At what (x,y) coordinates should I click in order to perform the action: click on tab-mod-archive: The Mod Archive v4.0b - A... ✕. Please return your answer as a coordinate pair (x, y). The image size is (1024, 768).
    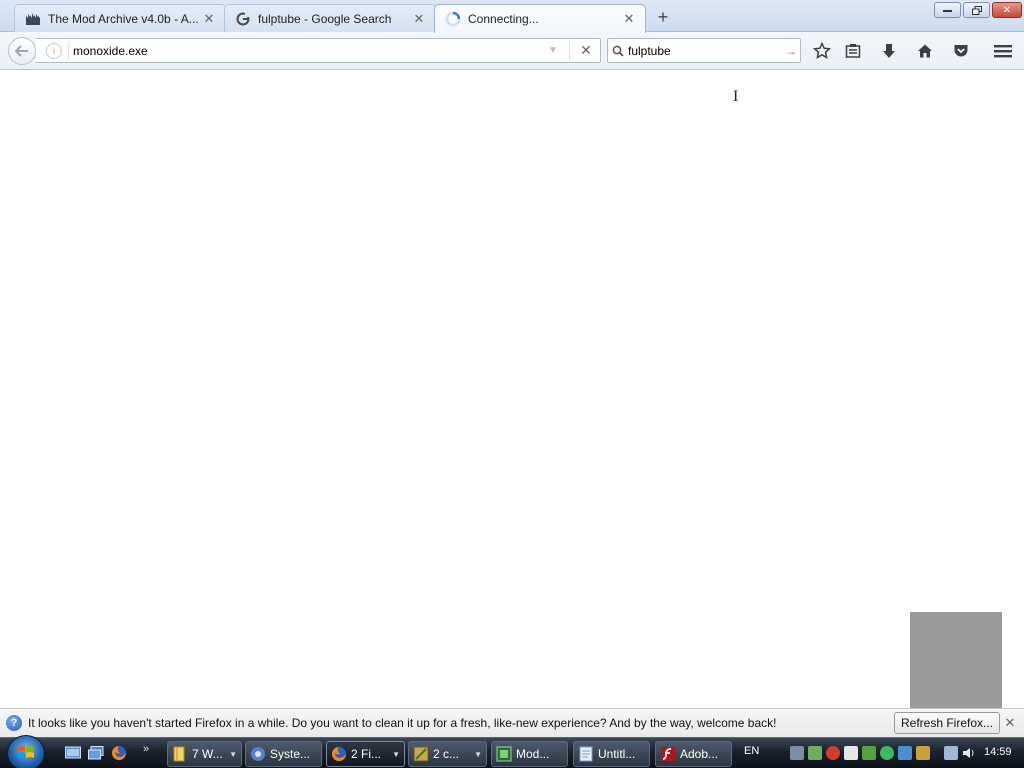
    Looking at the image, I should click on (120, 18).